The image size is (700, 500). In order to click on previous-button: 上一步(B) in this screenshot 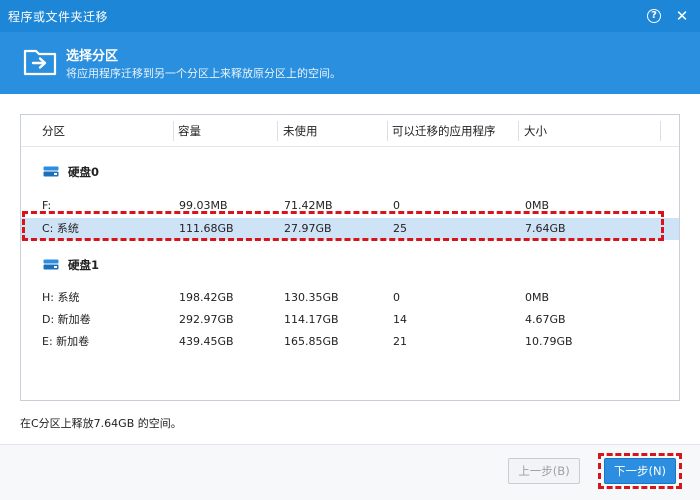, I will do `click(544, 471)`.